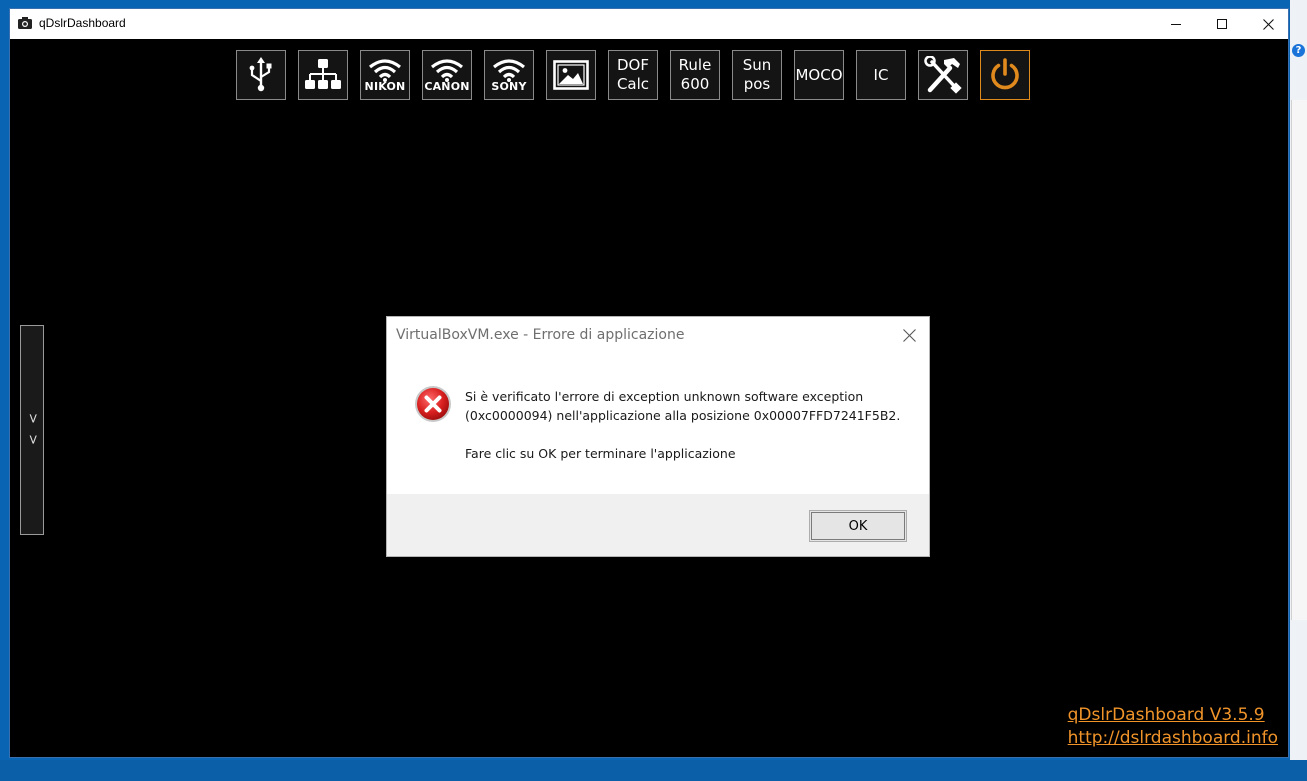 Image resolution: width=1307 pixels, height=781 pixels. I want to click on moco-button: MOCO, so click(819, 75).